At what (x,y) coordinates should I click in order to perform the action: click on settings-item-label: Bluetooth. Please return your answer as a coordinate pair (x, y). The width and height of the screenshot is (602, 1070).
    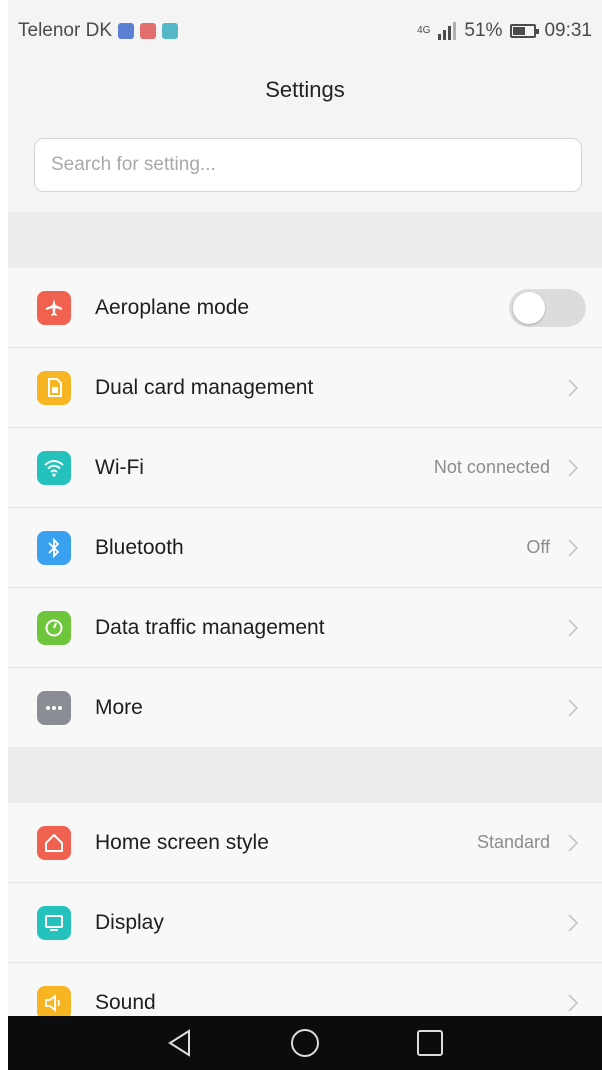
    Looking at the image, I should click on (139, 547).